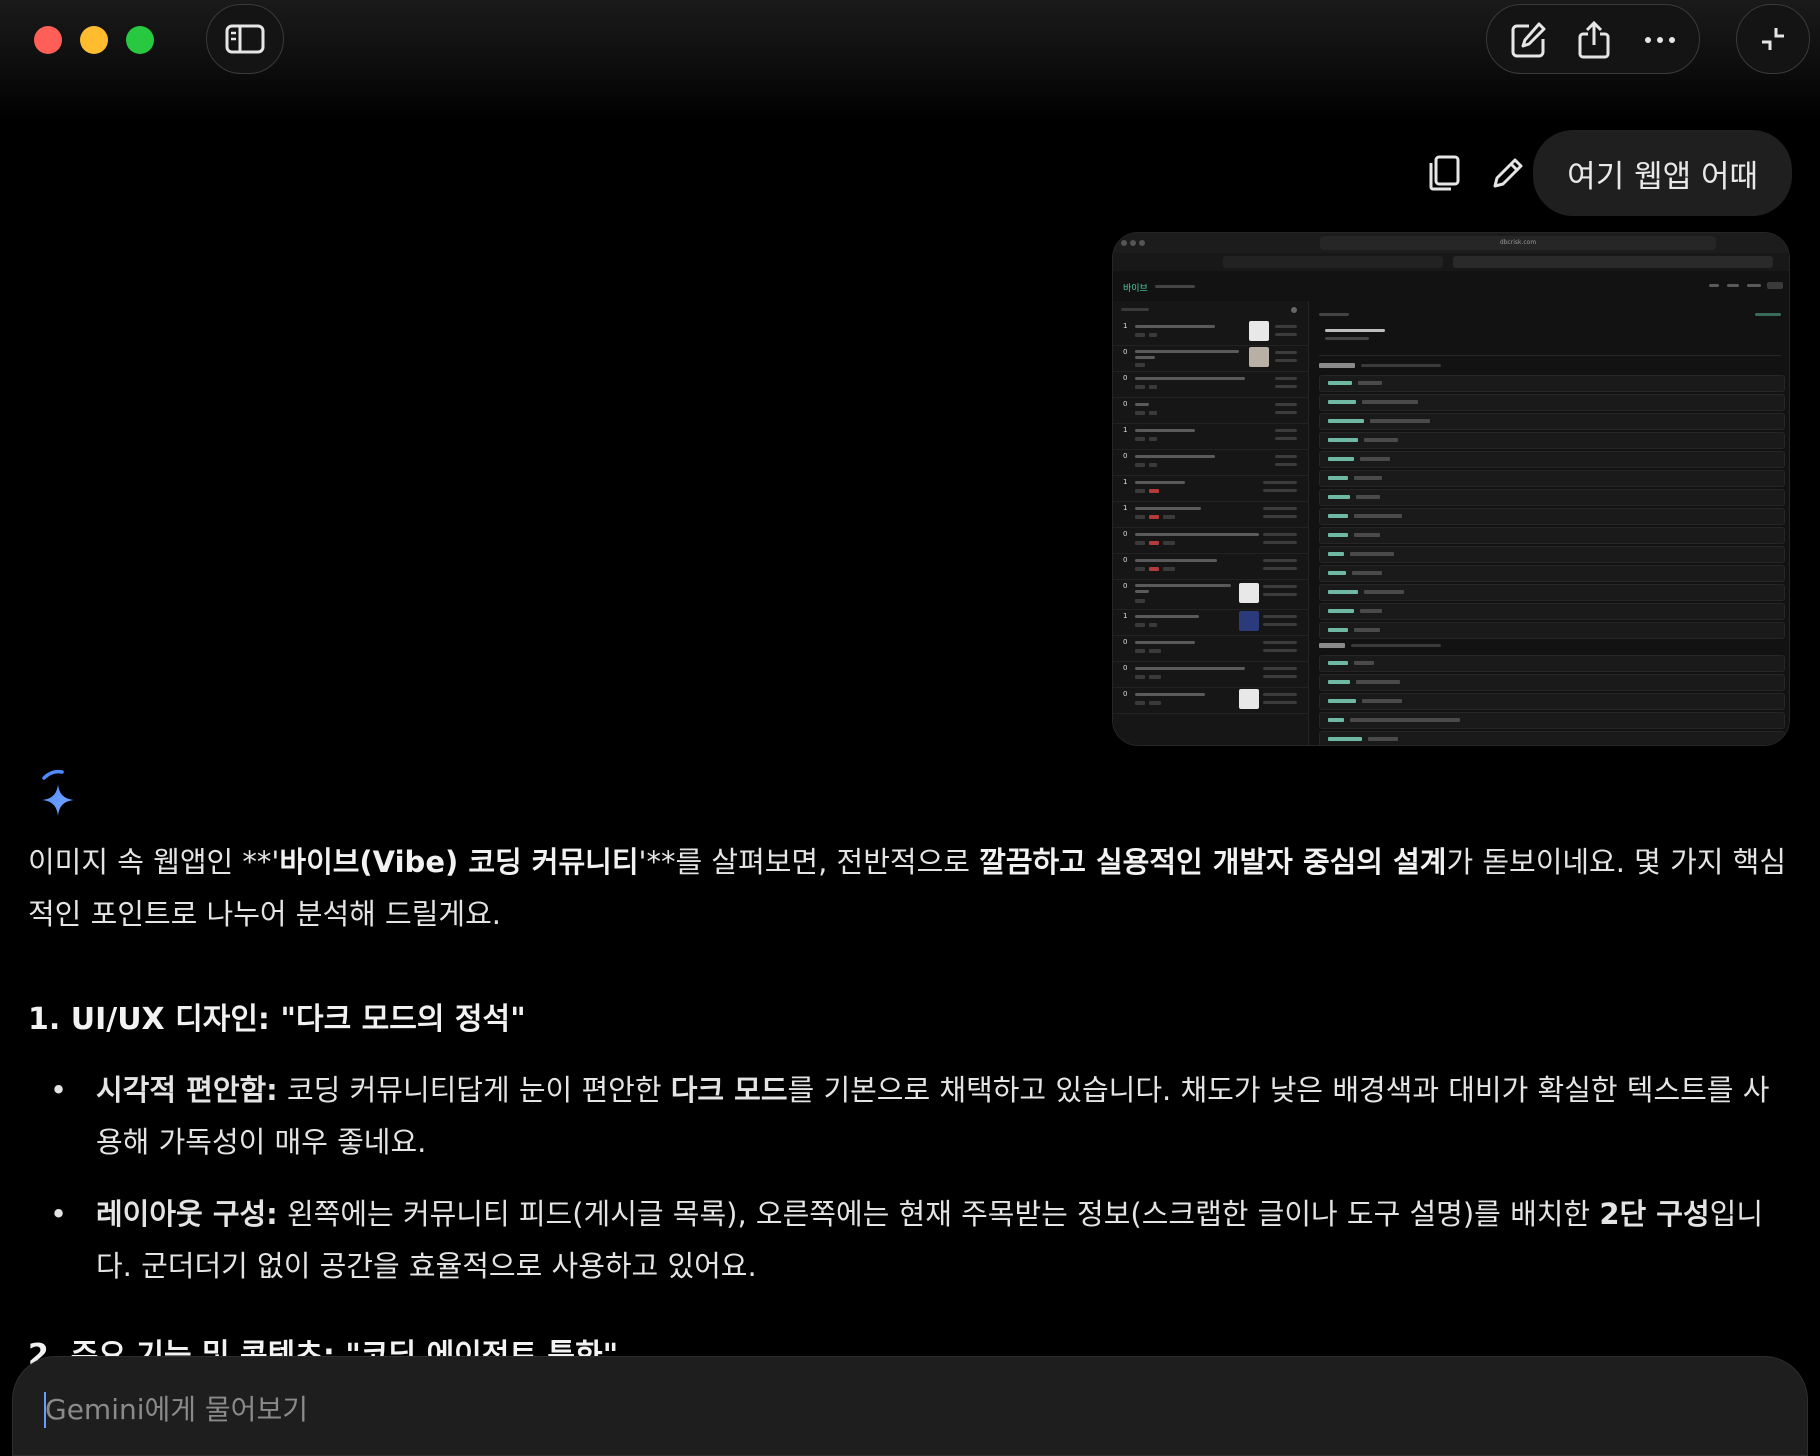 This screenshot has height=1456, width=1820. I want to click on edit-message-button, so click(1508, 173).